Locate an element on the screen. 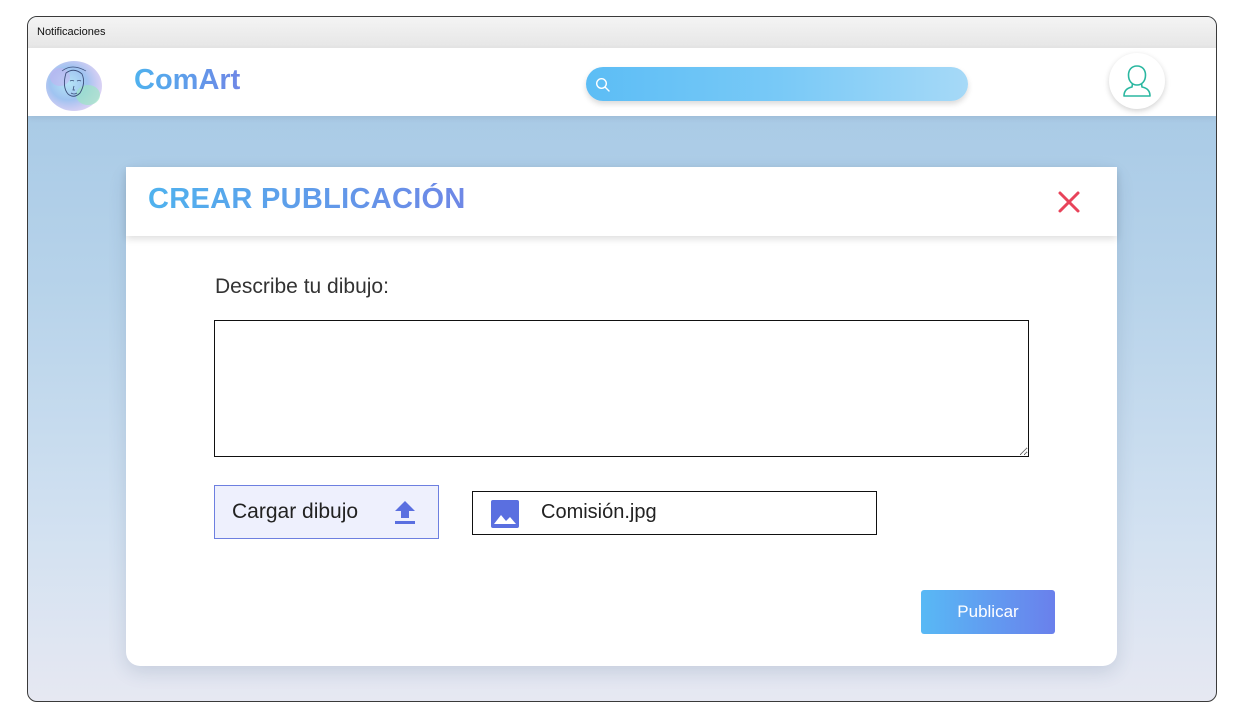 The image size is (1243, 717). top-header: ComArt is located at coordinates (622, 82).